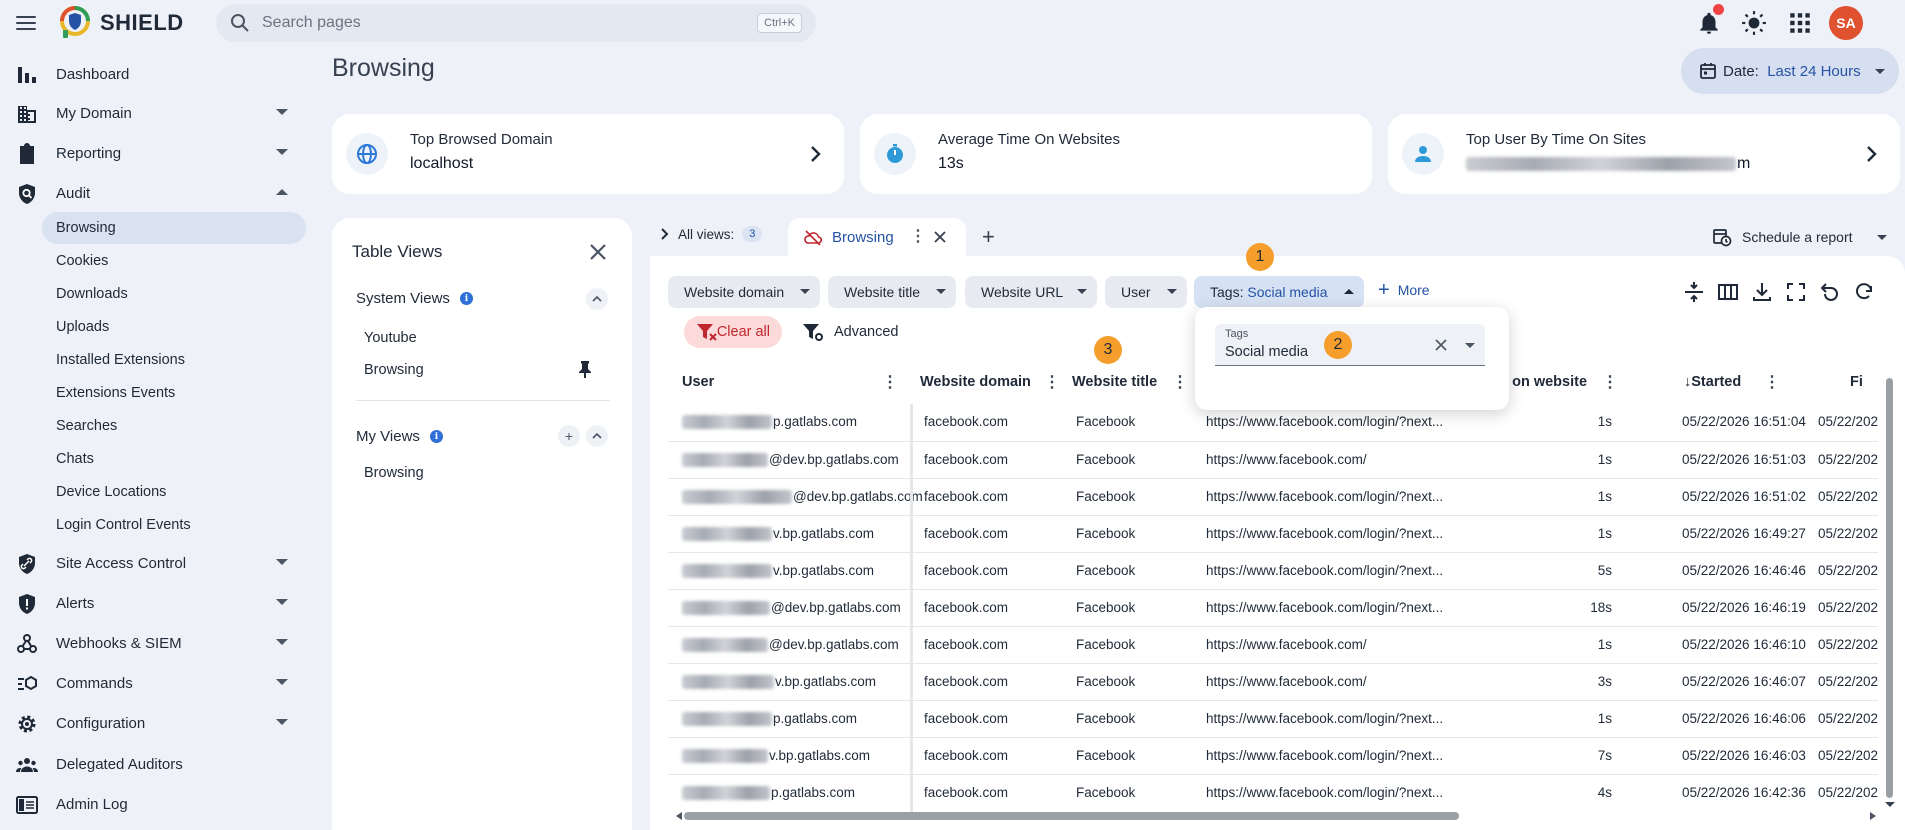 The width and height of the screenshot is (1905, 830). I want to click on sidebar-item-configuration: Configuration, so click(158, 723).